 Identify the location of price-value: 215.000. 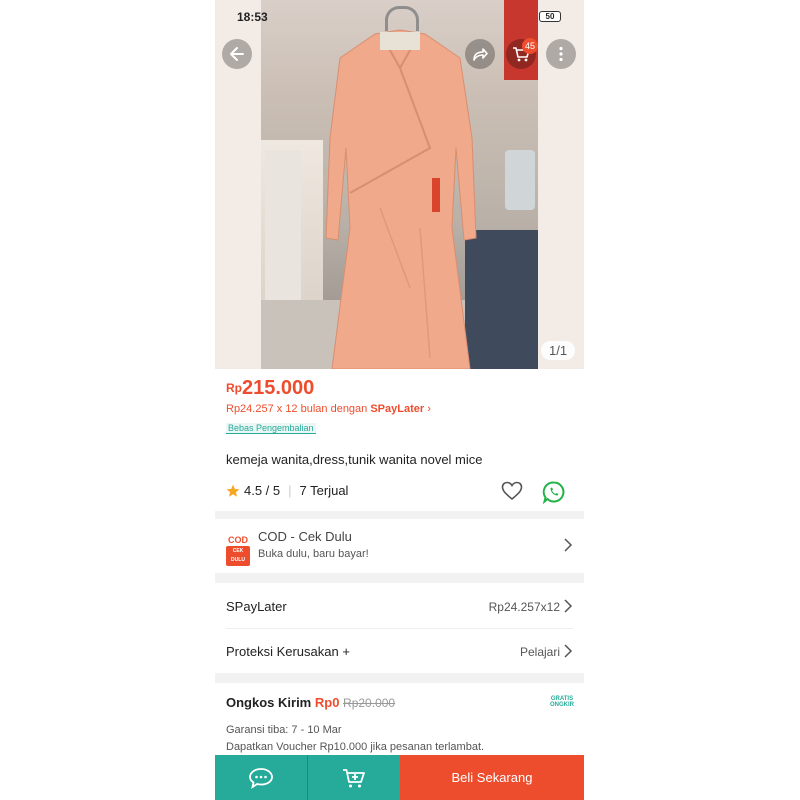
(278, 388).